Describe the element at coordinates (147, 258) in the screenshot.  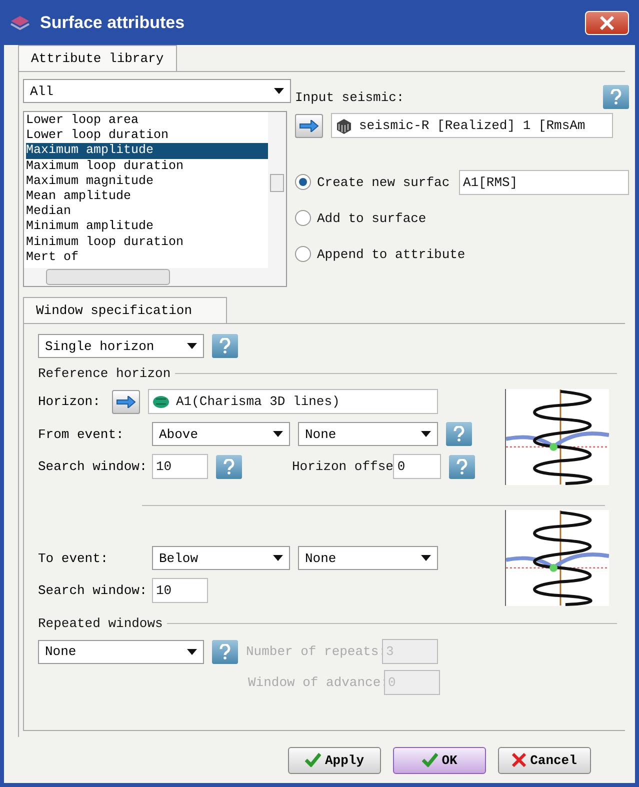
I see `list-item: Mert of` at that location.